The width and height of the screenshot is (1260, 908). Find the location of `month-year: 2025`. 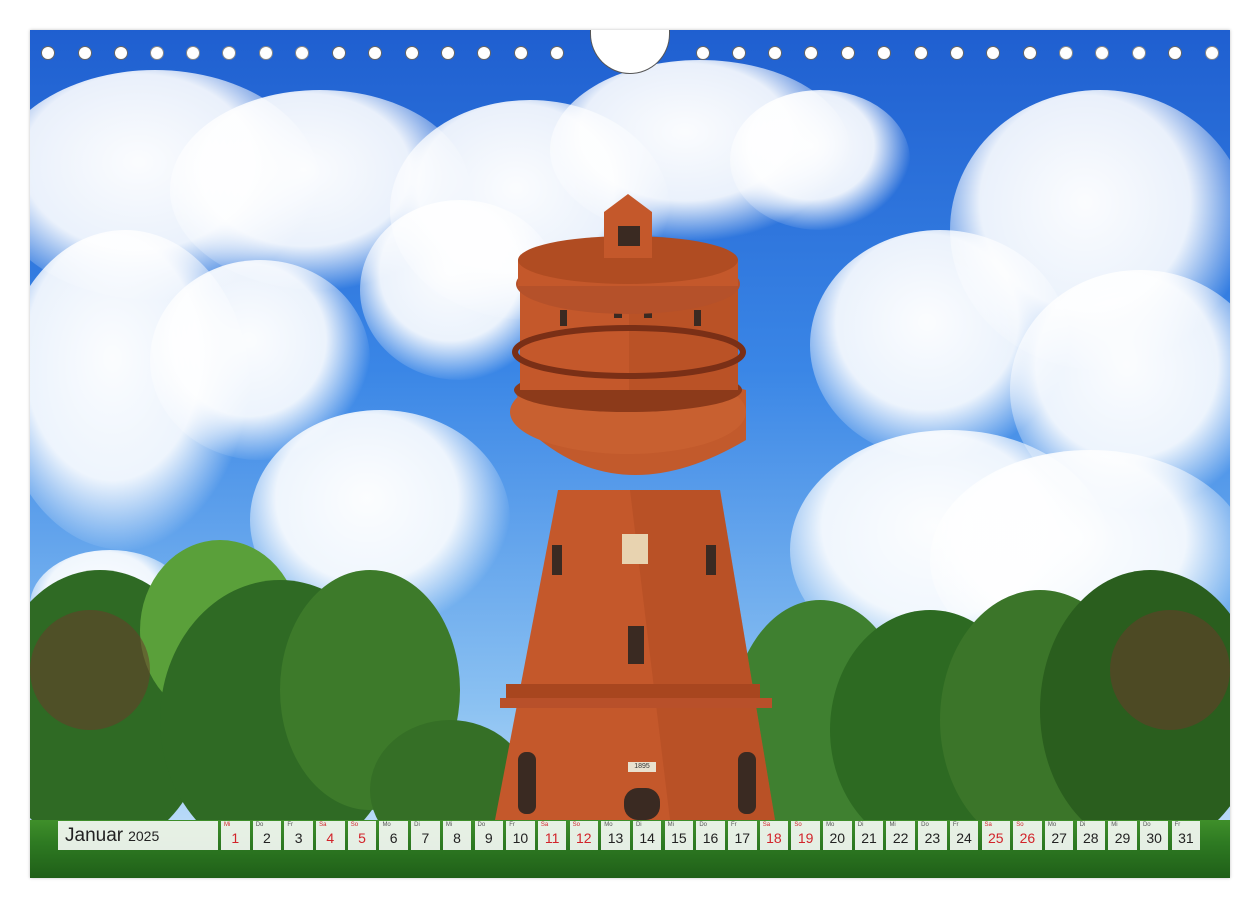

month-year: 2025 is located at coordinates (144, 835).